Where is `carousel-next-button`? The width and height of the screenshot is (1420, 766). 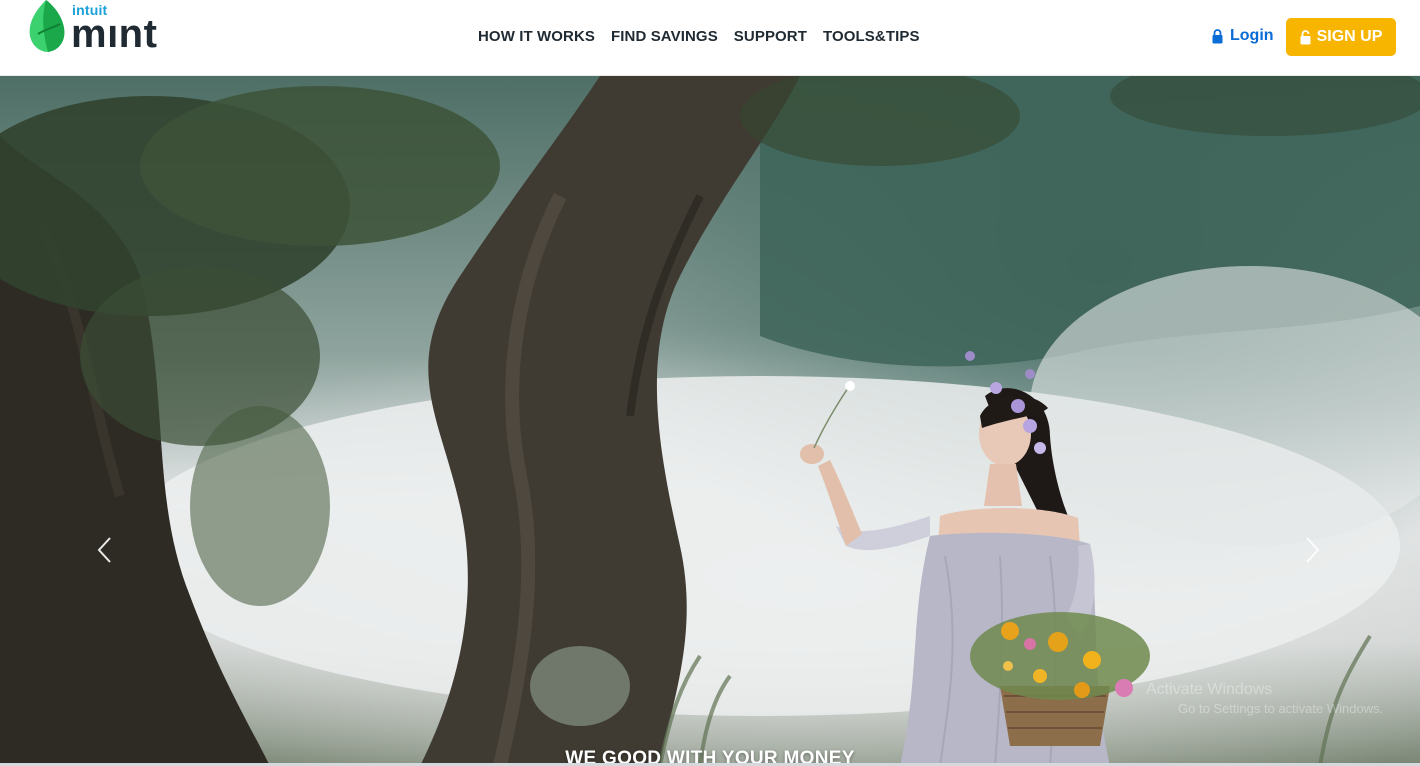
carousel-next-button is located at coordinates (1313, 550).